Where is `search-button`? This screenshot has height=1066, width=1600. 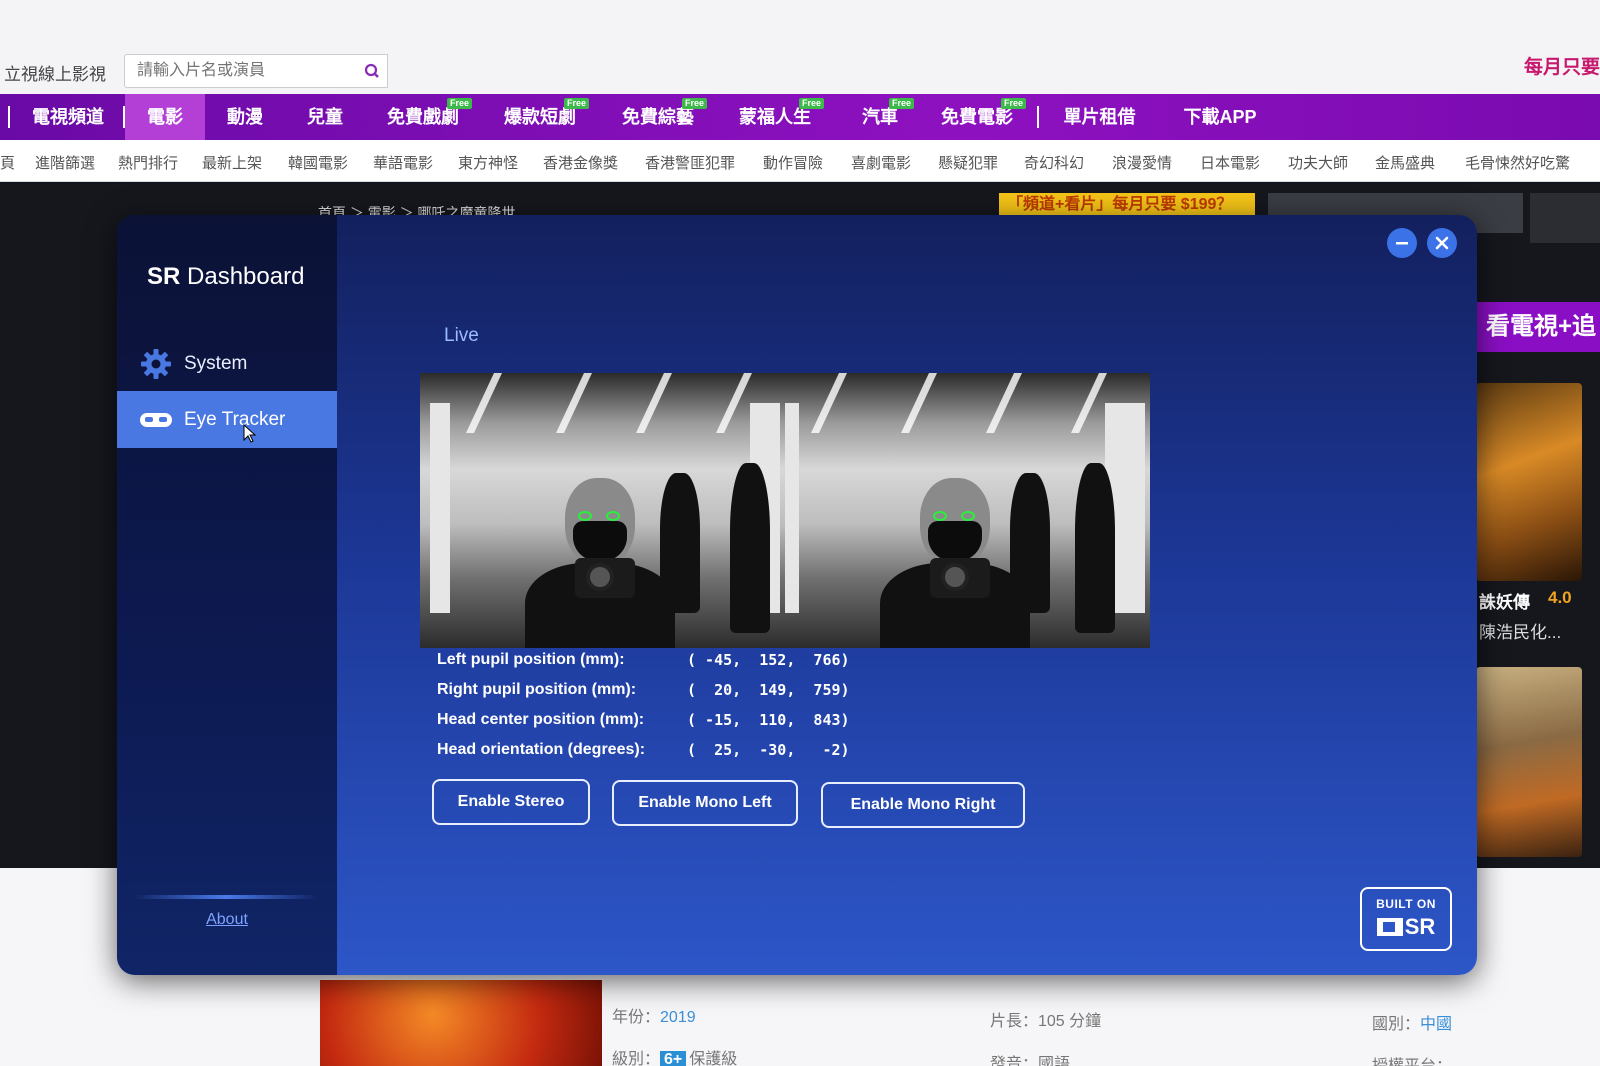
search-button is located at coordinates (373, 71).